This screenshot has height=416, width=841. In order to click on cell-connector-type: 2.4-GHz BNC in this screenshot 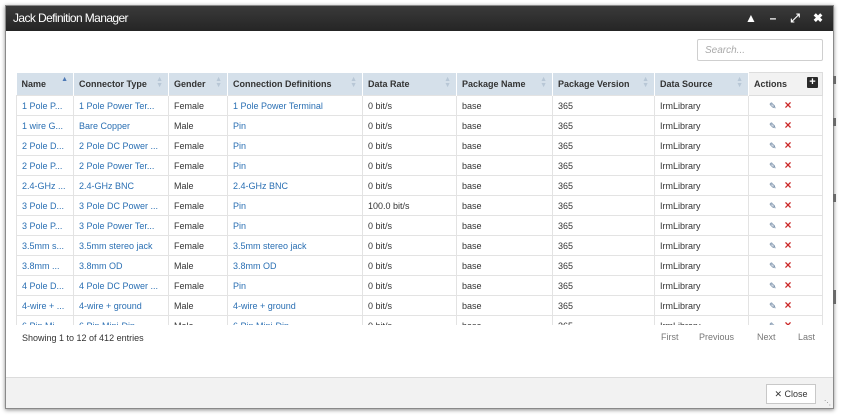, I will do `click(121, 185)`.